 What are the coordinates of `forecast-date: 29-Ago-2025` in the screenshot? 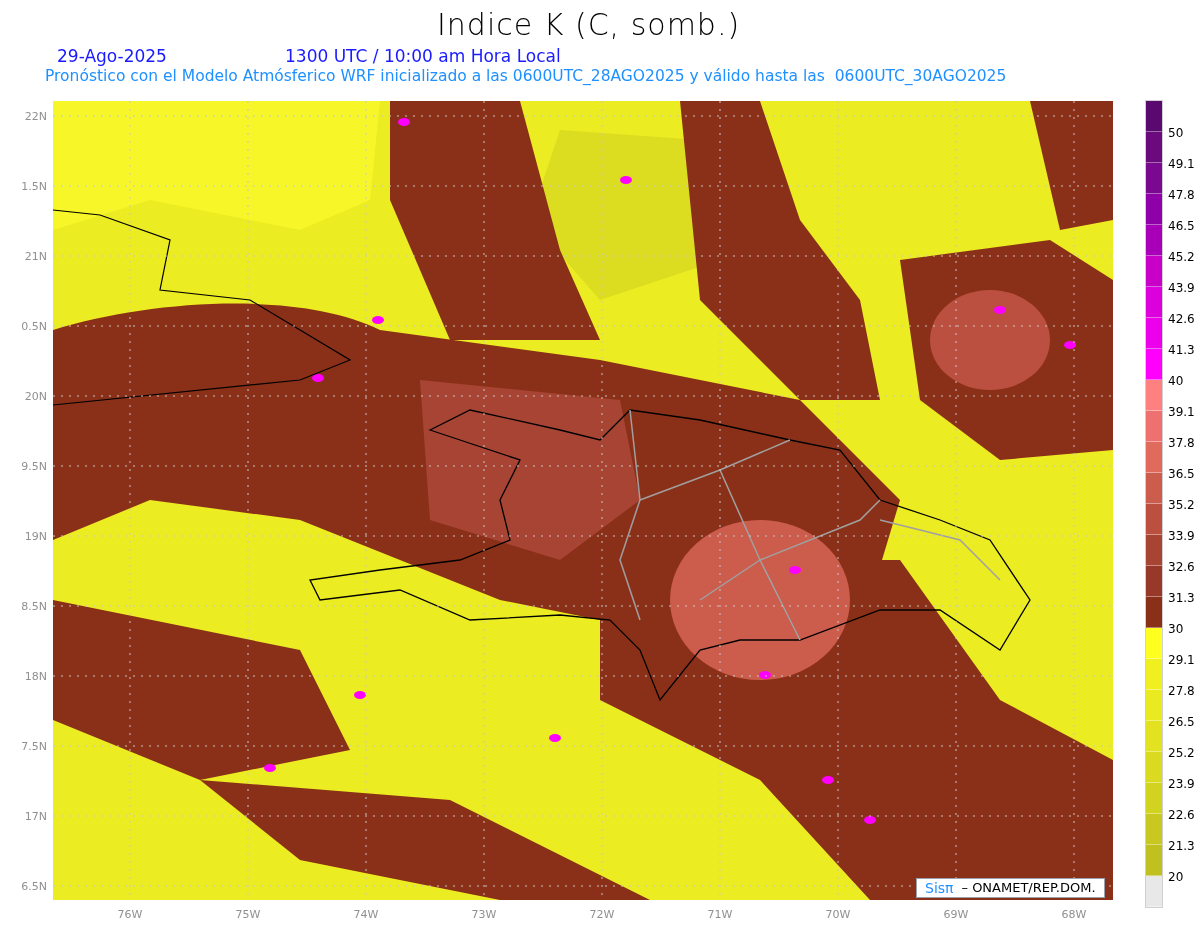 It's located at (112, 56).